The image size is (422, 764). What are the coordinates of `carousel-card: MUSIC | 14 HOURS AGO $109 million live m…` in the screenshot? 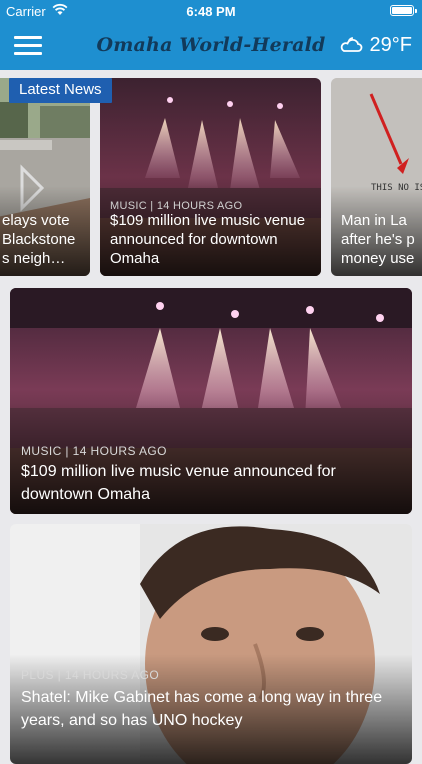 It's located at (210, 177).